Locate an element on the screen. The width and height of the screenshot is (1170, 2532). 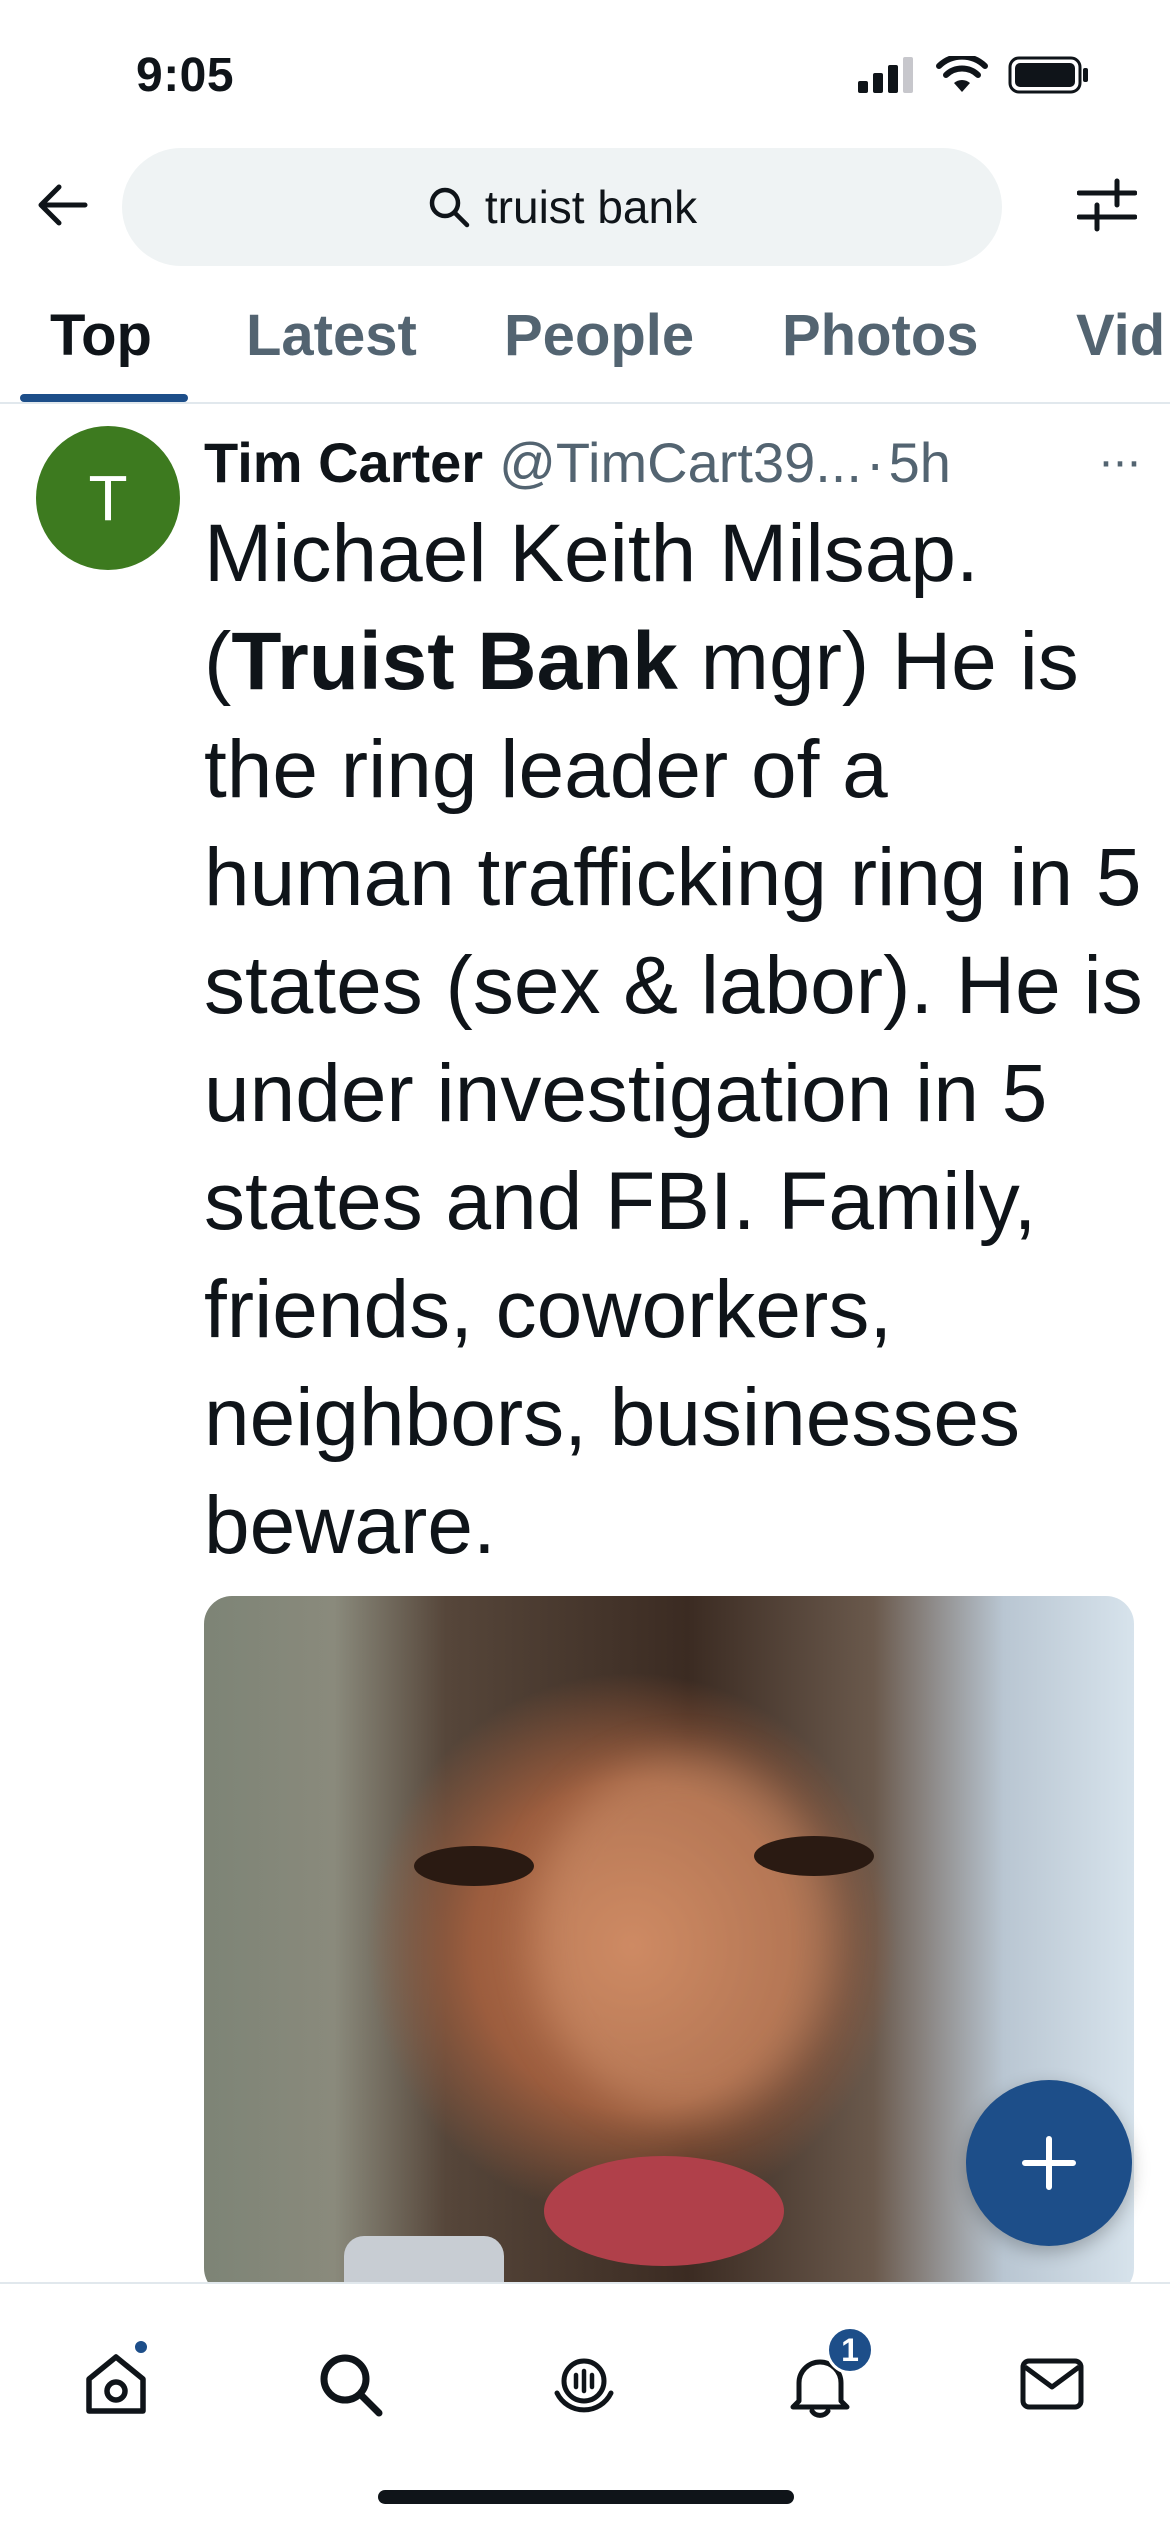
battery-icon is located at coordinates (1049, 77).